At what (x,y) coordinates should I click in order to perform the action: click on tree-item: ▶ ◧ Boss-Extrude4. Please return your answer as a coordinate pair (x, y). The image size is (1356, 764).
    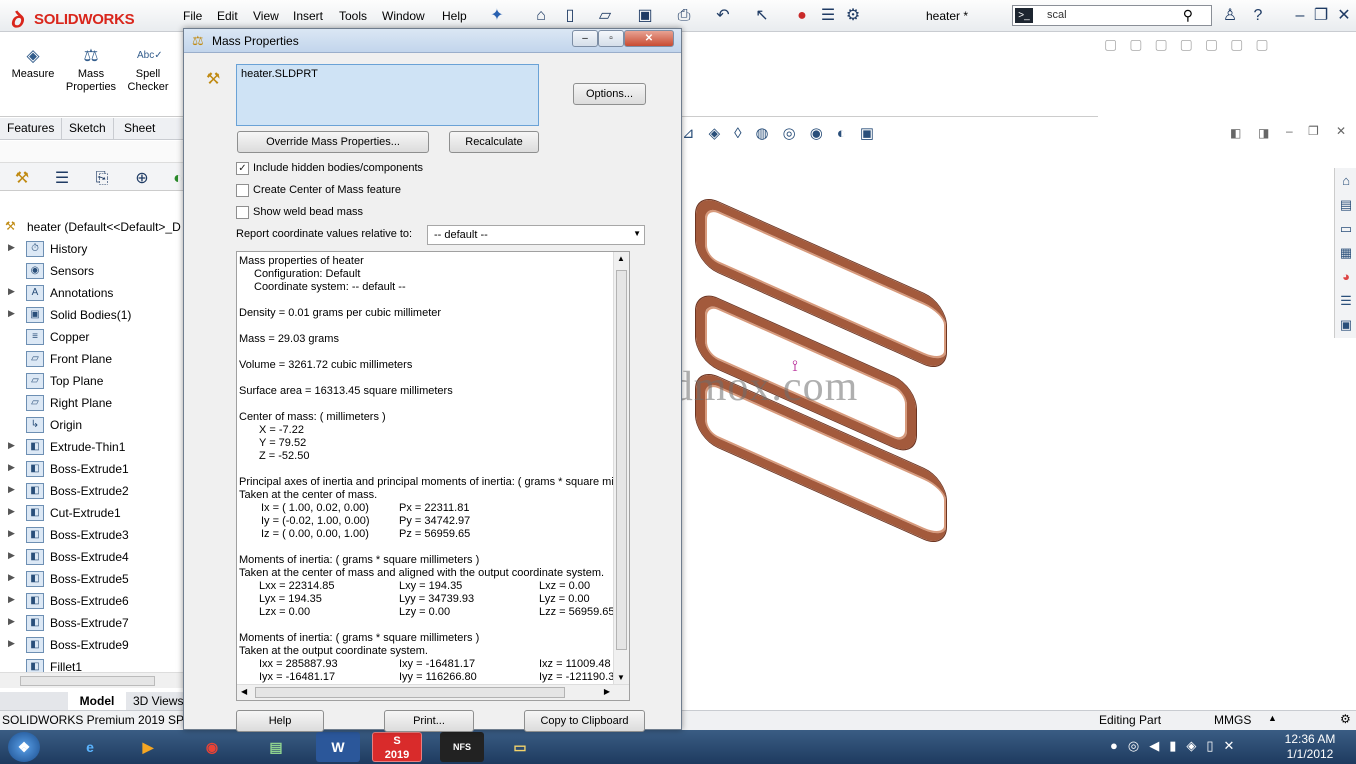
    Looking at the image, I should click on (92, 557).